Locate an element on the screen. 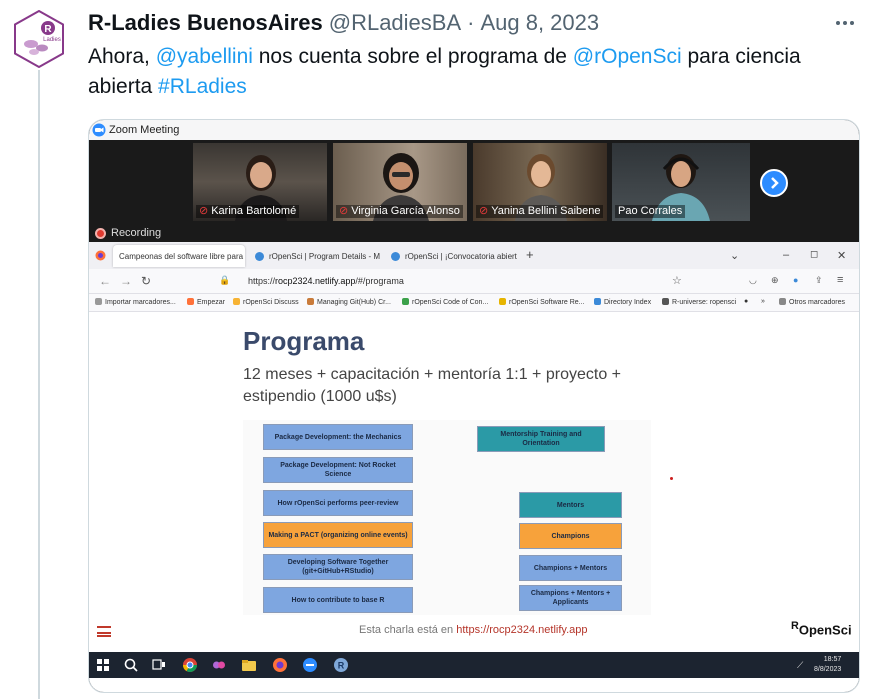 Image resolution: width=889 pixels, height=699 pixels. bookmark-item: Otros marcadores is located at coordinates (812, 302).